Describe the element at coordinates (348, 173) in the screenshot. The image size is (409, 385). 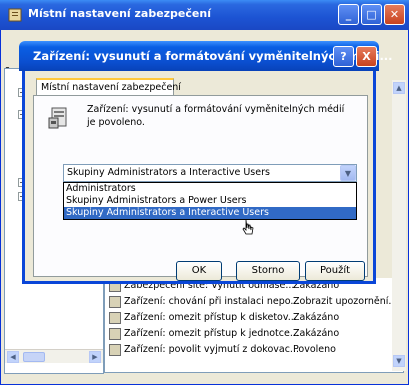
I see `chevron-down-icon: ▼` at that location.